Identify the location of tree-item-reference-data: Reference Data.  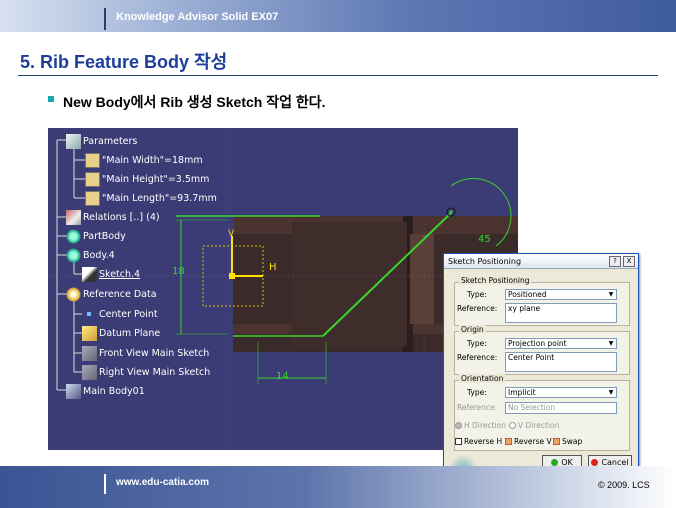
(111, 294).